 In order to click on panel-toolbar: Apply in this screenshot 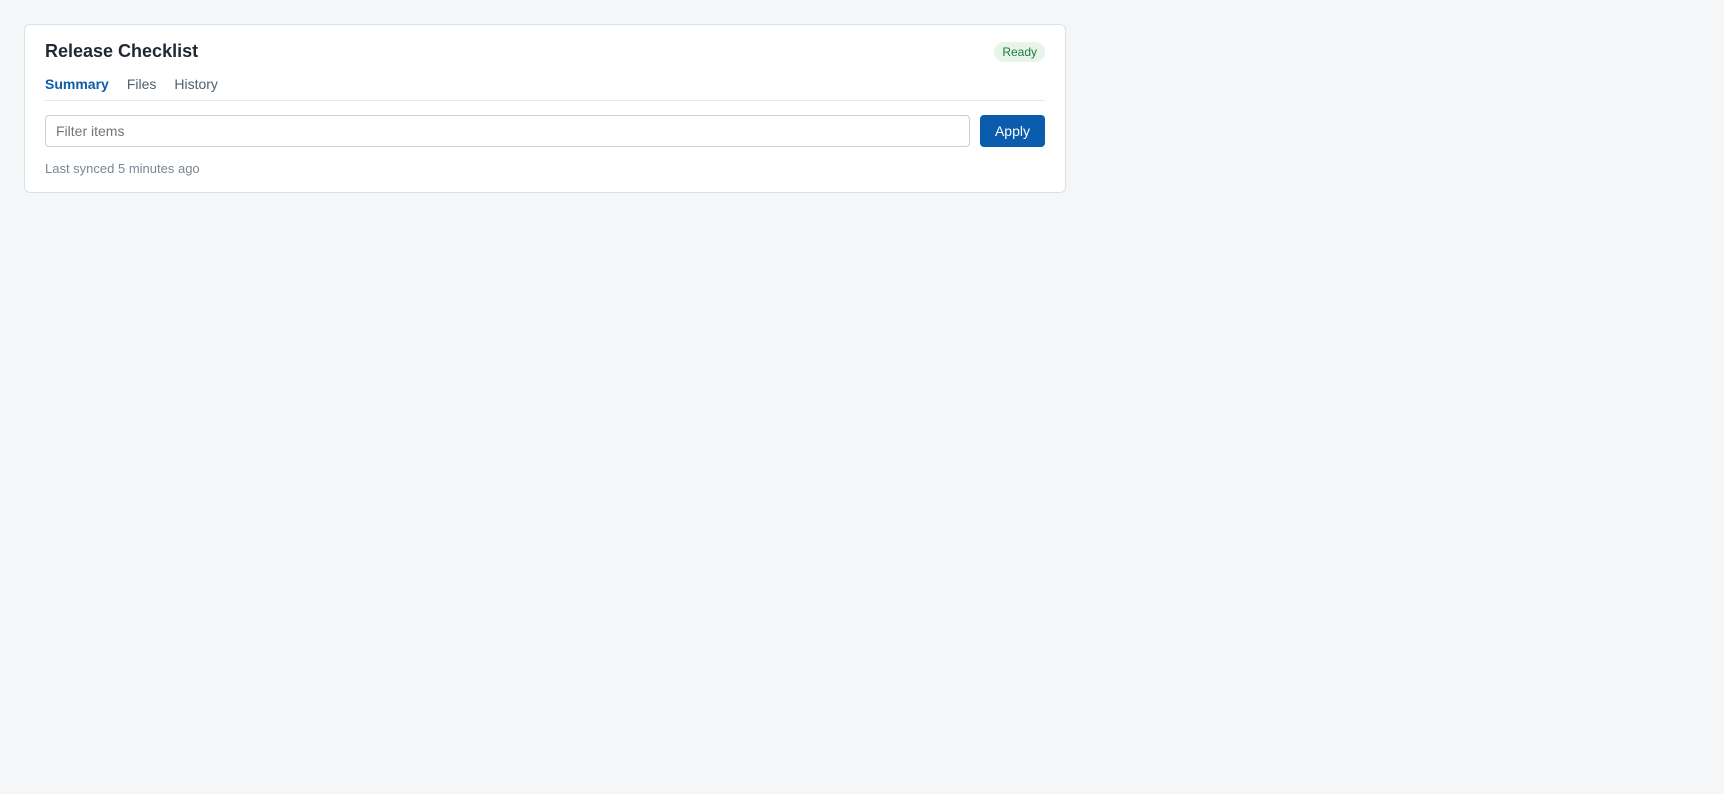, I will do `click(545, 131)`.